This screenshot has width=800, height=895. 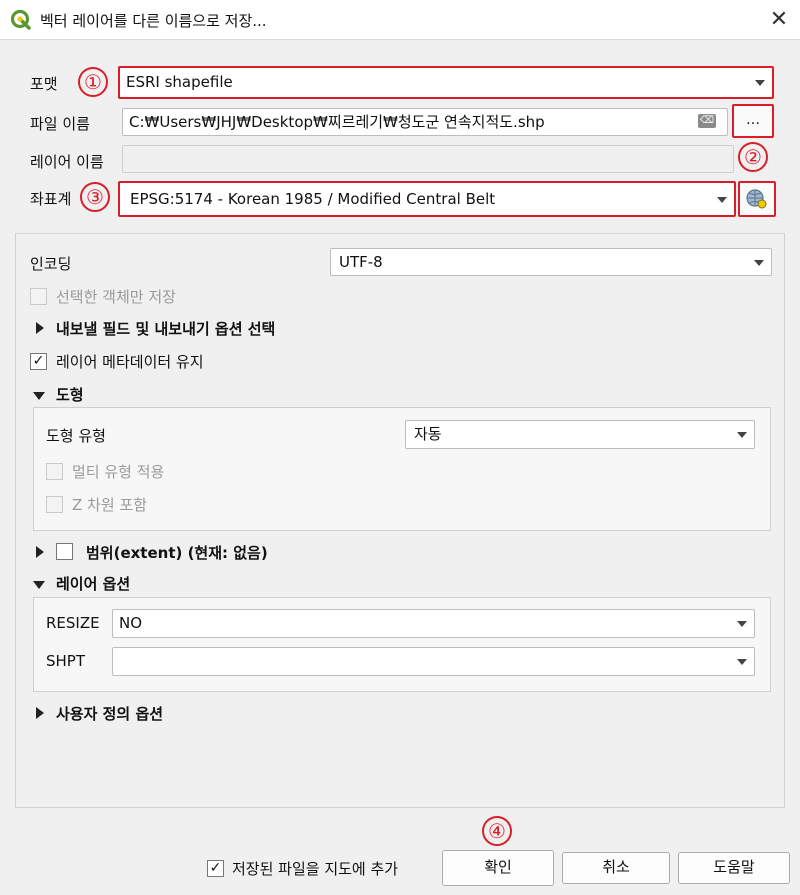 I want to click on crs-label: 좌표계, so click(x=51, y=199).